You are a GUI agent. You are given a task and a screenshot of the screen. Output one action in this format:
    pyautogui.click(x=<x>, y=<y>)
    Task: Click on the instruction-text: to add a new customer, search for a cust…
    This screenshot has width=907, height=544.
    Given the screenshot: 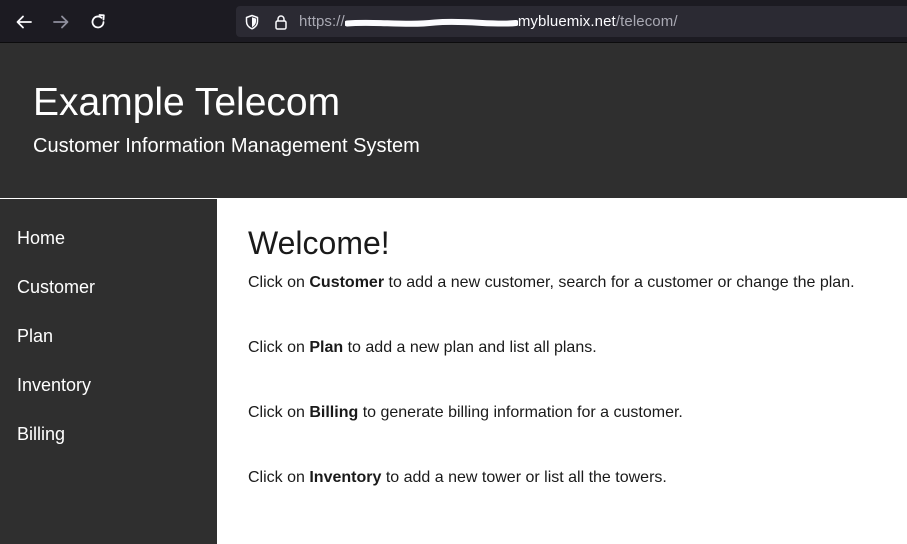 What is the action you would take?
    pyautogui.click(x=619, y=282)
    